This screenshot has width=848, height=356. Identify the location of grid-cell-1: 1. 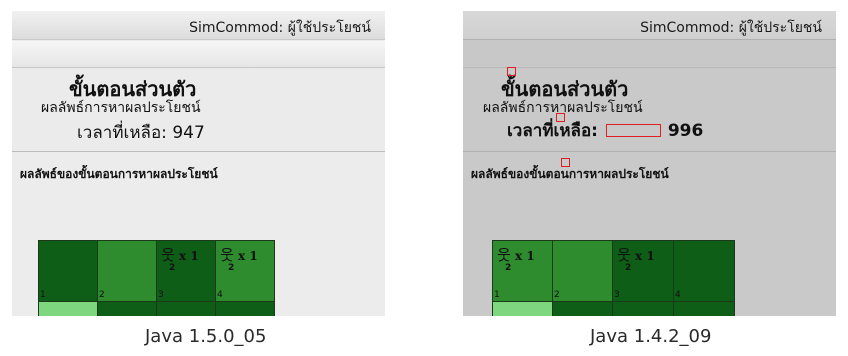
(68, 271).